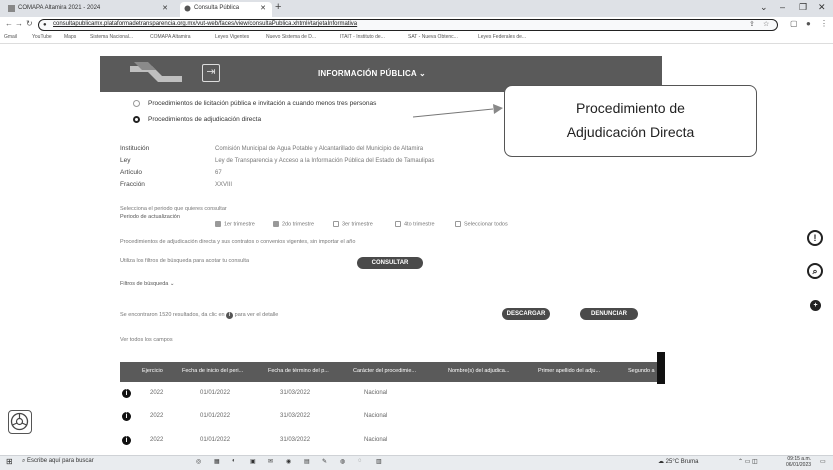 This screenshot has width=833, height=470. Describe the element at coordinates (42, 37) in the screenshot. I see `bookmark-item: YouTube` at that location.